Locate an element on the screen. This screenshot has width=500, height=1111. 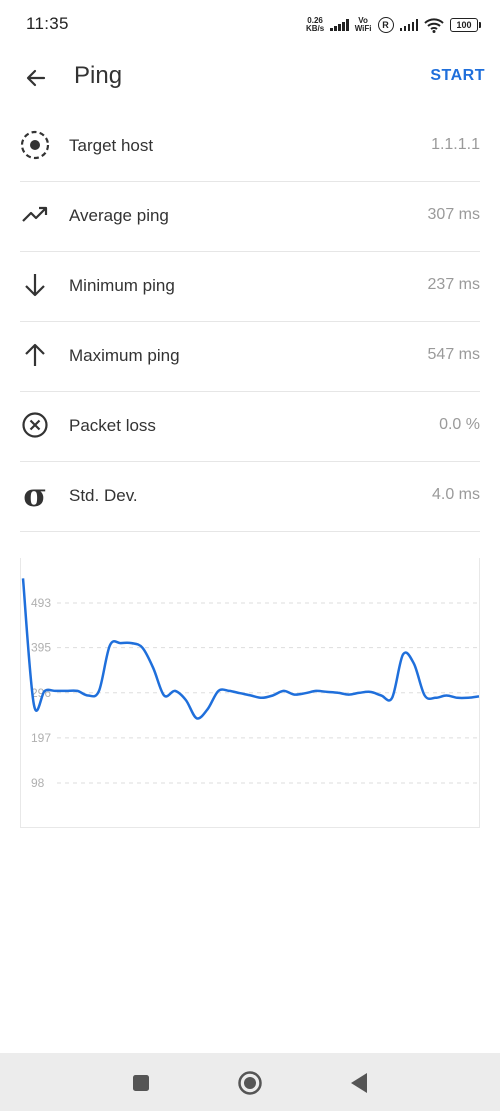
target-icon is located at coordinates (35, 145).